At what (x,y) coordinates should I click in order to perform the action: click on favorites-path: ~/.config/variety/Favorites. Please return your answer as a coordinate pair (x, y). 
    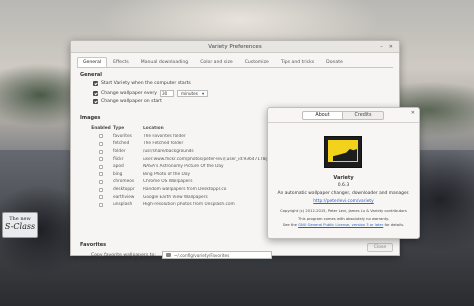
    Looking at the image, I should click on (201, 255).